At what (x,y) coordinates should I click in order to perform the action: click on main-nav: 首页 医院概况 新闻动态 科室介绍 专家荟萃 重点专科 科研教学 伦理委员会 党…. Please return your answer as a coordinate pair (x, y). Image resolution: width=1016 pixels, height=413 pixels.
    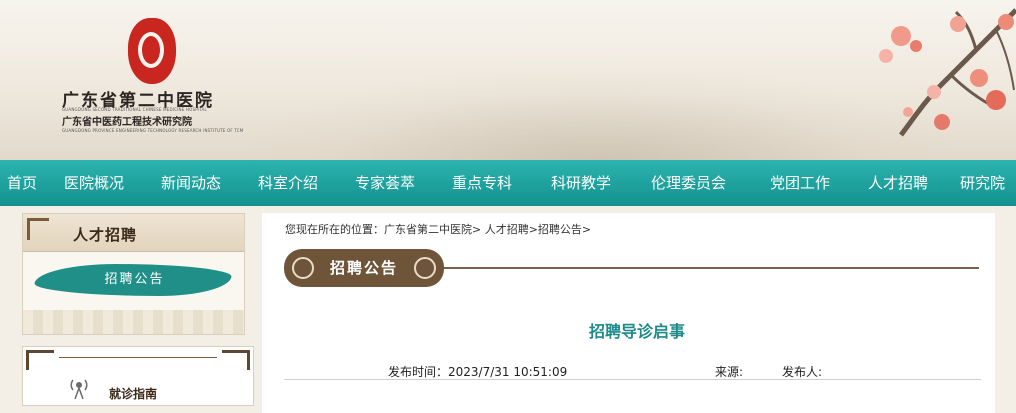
    Looking at the image, I should click on (508, 183).